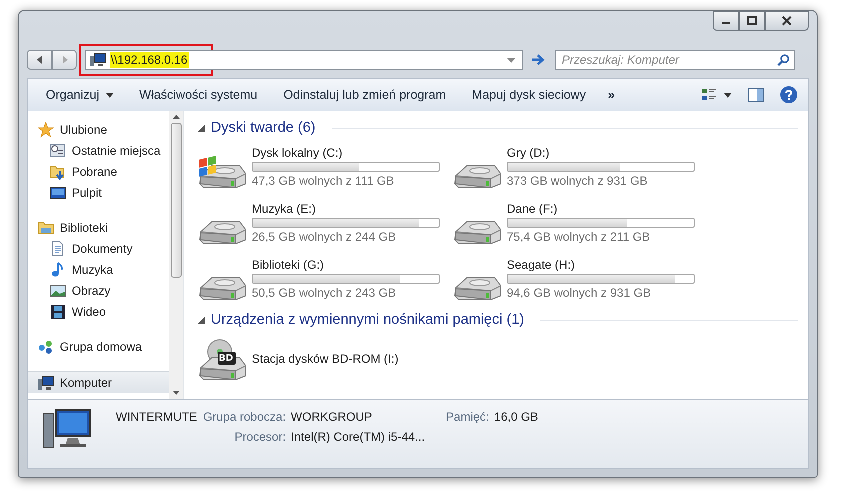  What do you see at coordinates (98, 311) in the screenshot?
I see `sidebar-item: Wideo` at bounding box center [98, 311].